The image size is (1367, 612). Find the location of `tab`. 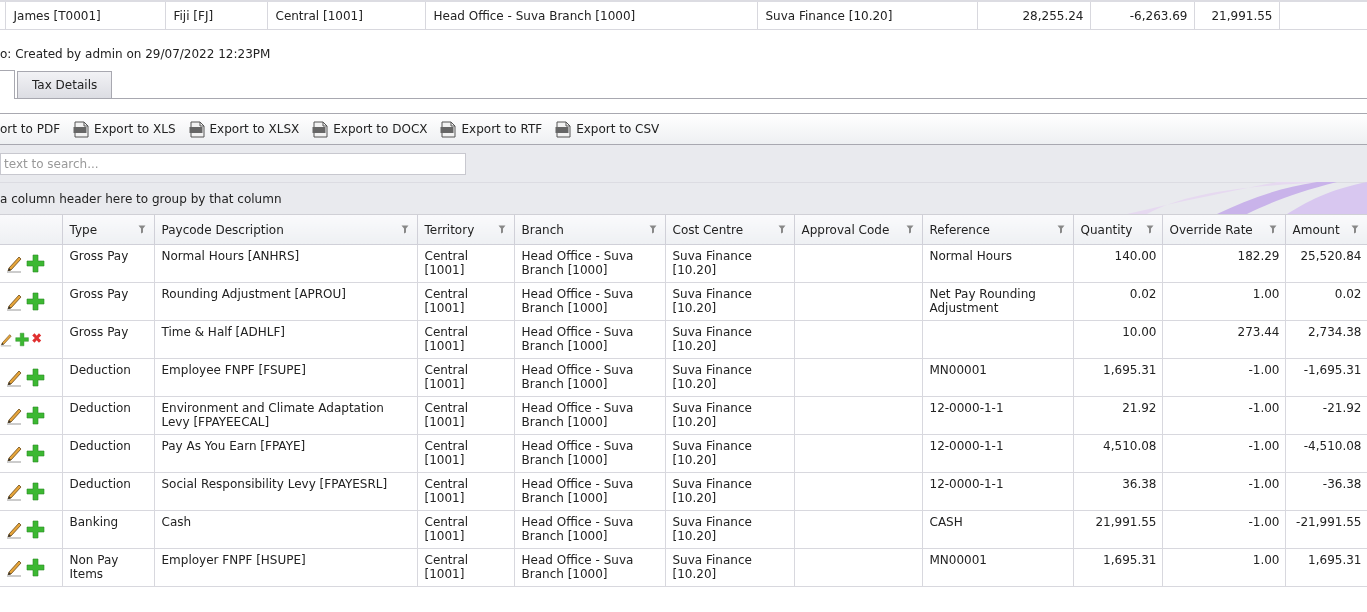

tab is located at coordinates (7, 84).